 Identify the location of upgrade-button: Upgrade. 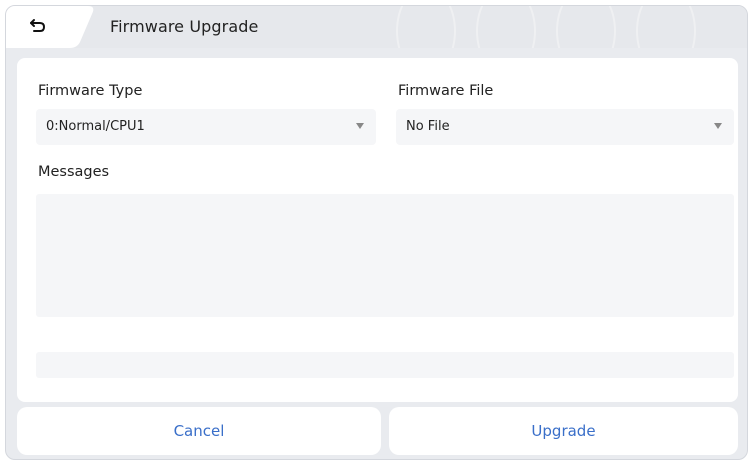
(563, 431).